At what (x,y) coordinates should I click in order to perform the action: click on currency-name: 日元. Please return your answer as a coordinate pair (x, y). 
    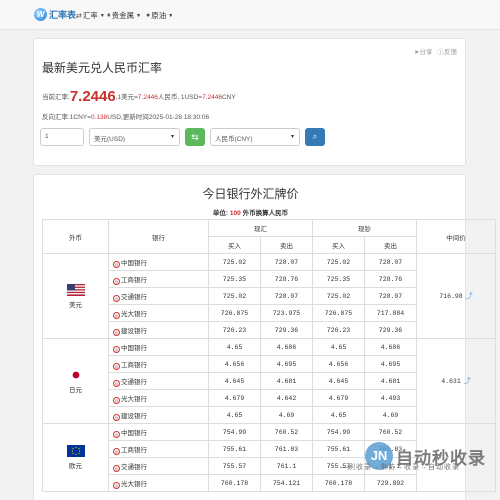
    Looking at the image, I should click on (75, 390).